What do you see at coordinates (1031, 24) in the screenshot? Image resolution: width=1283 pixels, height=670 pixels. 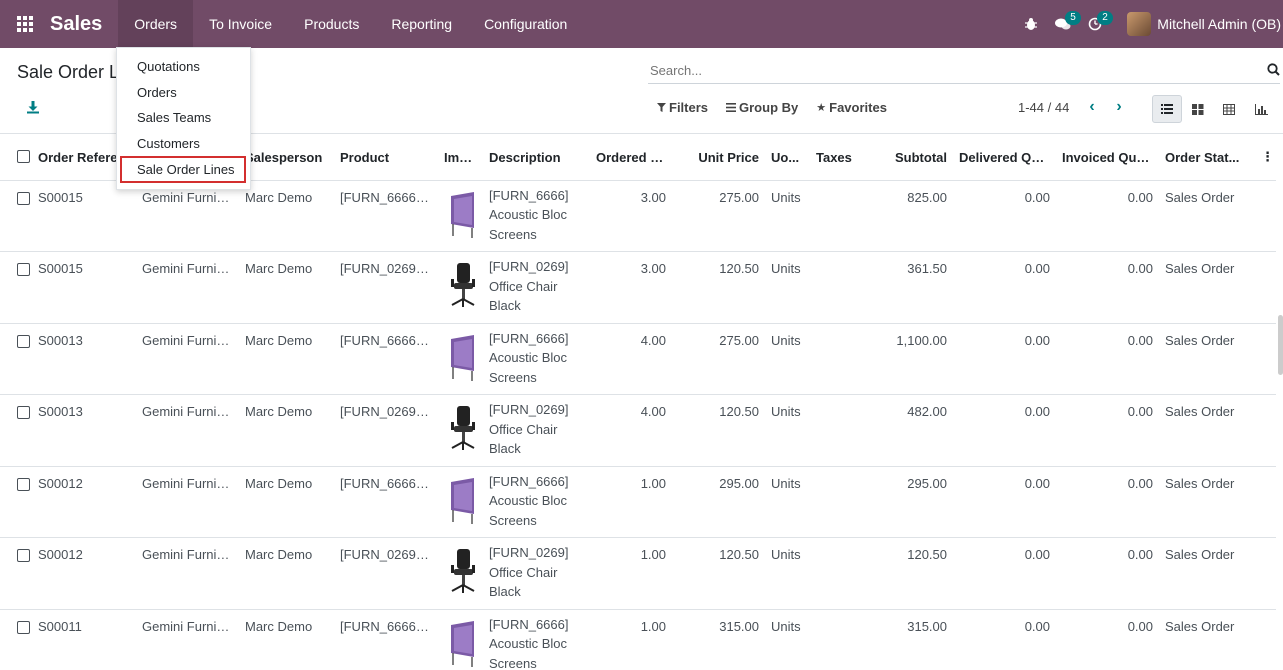 I see `debug-bug-icon` at bounding box center [1031, 24].